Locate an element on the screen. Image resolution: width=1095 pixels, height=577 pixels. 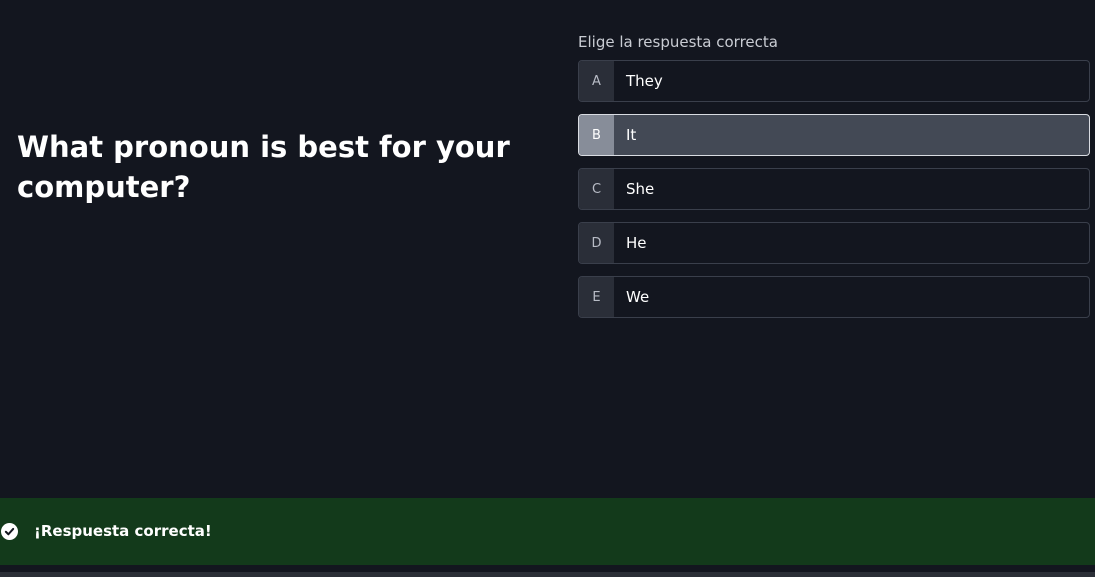
option-letter: B is located at coordinates (596, 135).